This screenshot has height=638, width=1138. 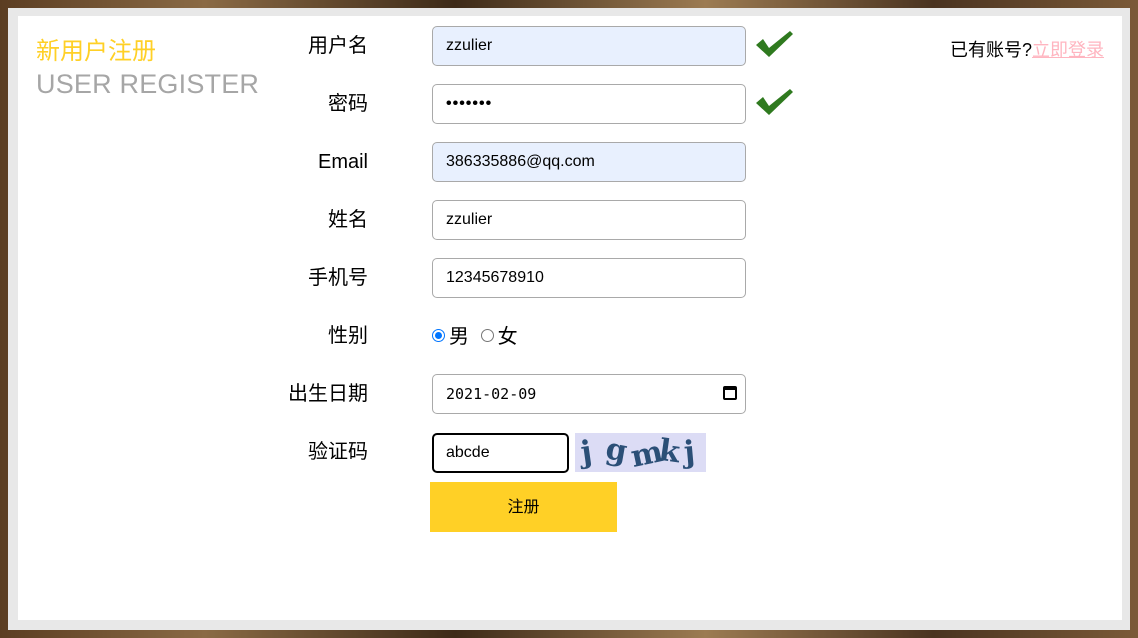 I want to click on name-row: 姓名 zzulier, so click(x=410, y=220).